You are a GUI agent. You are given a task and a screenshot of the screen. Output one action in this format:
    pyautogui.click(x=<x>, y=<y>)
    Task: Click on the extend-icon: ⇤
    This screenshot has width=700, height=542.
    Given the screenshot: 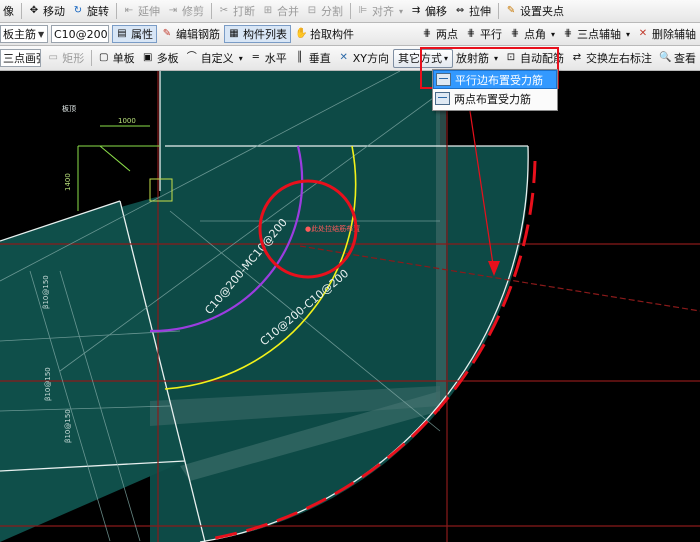 What is the action you would take?
    pyautogui.click(x=129, y=10)
    